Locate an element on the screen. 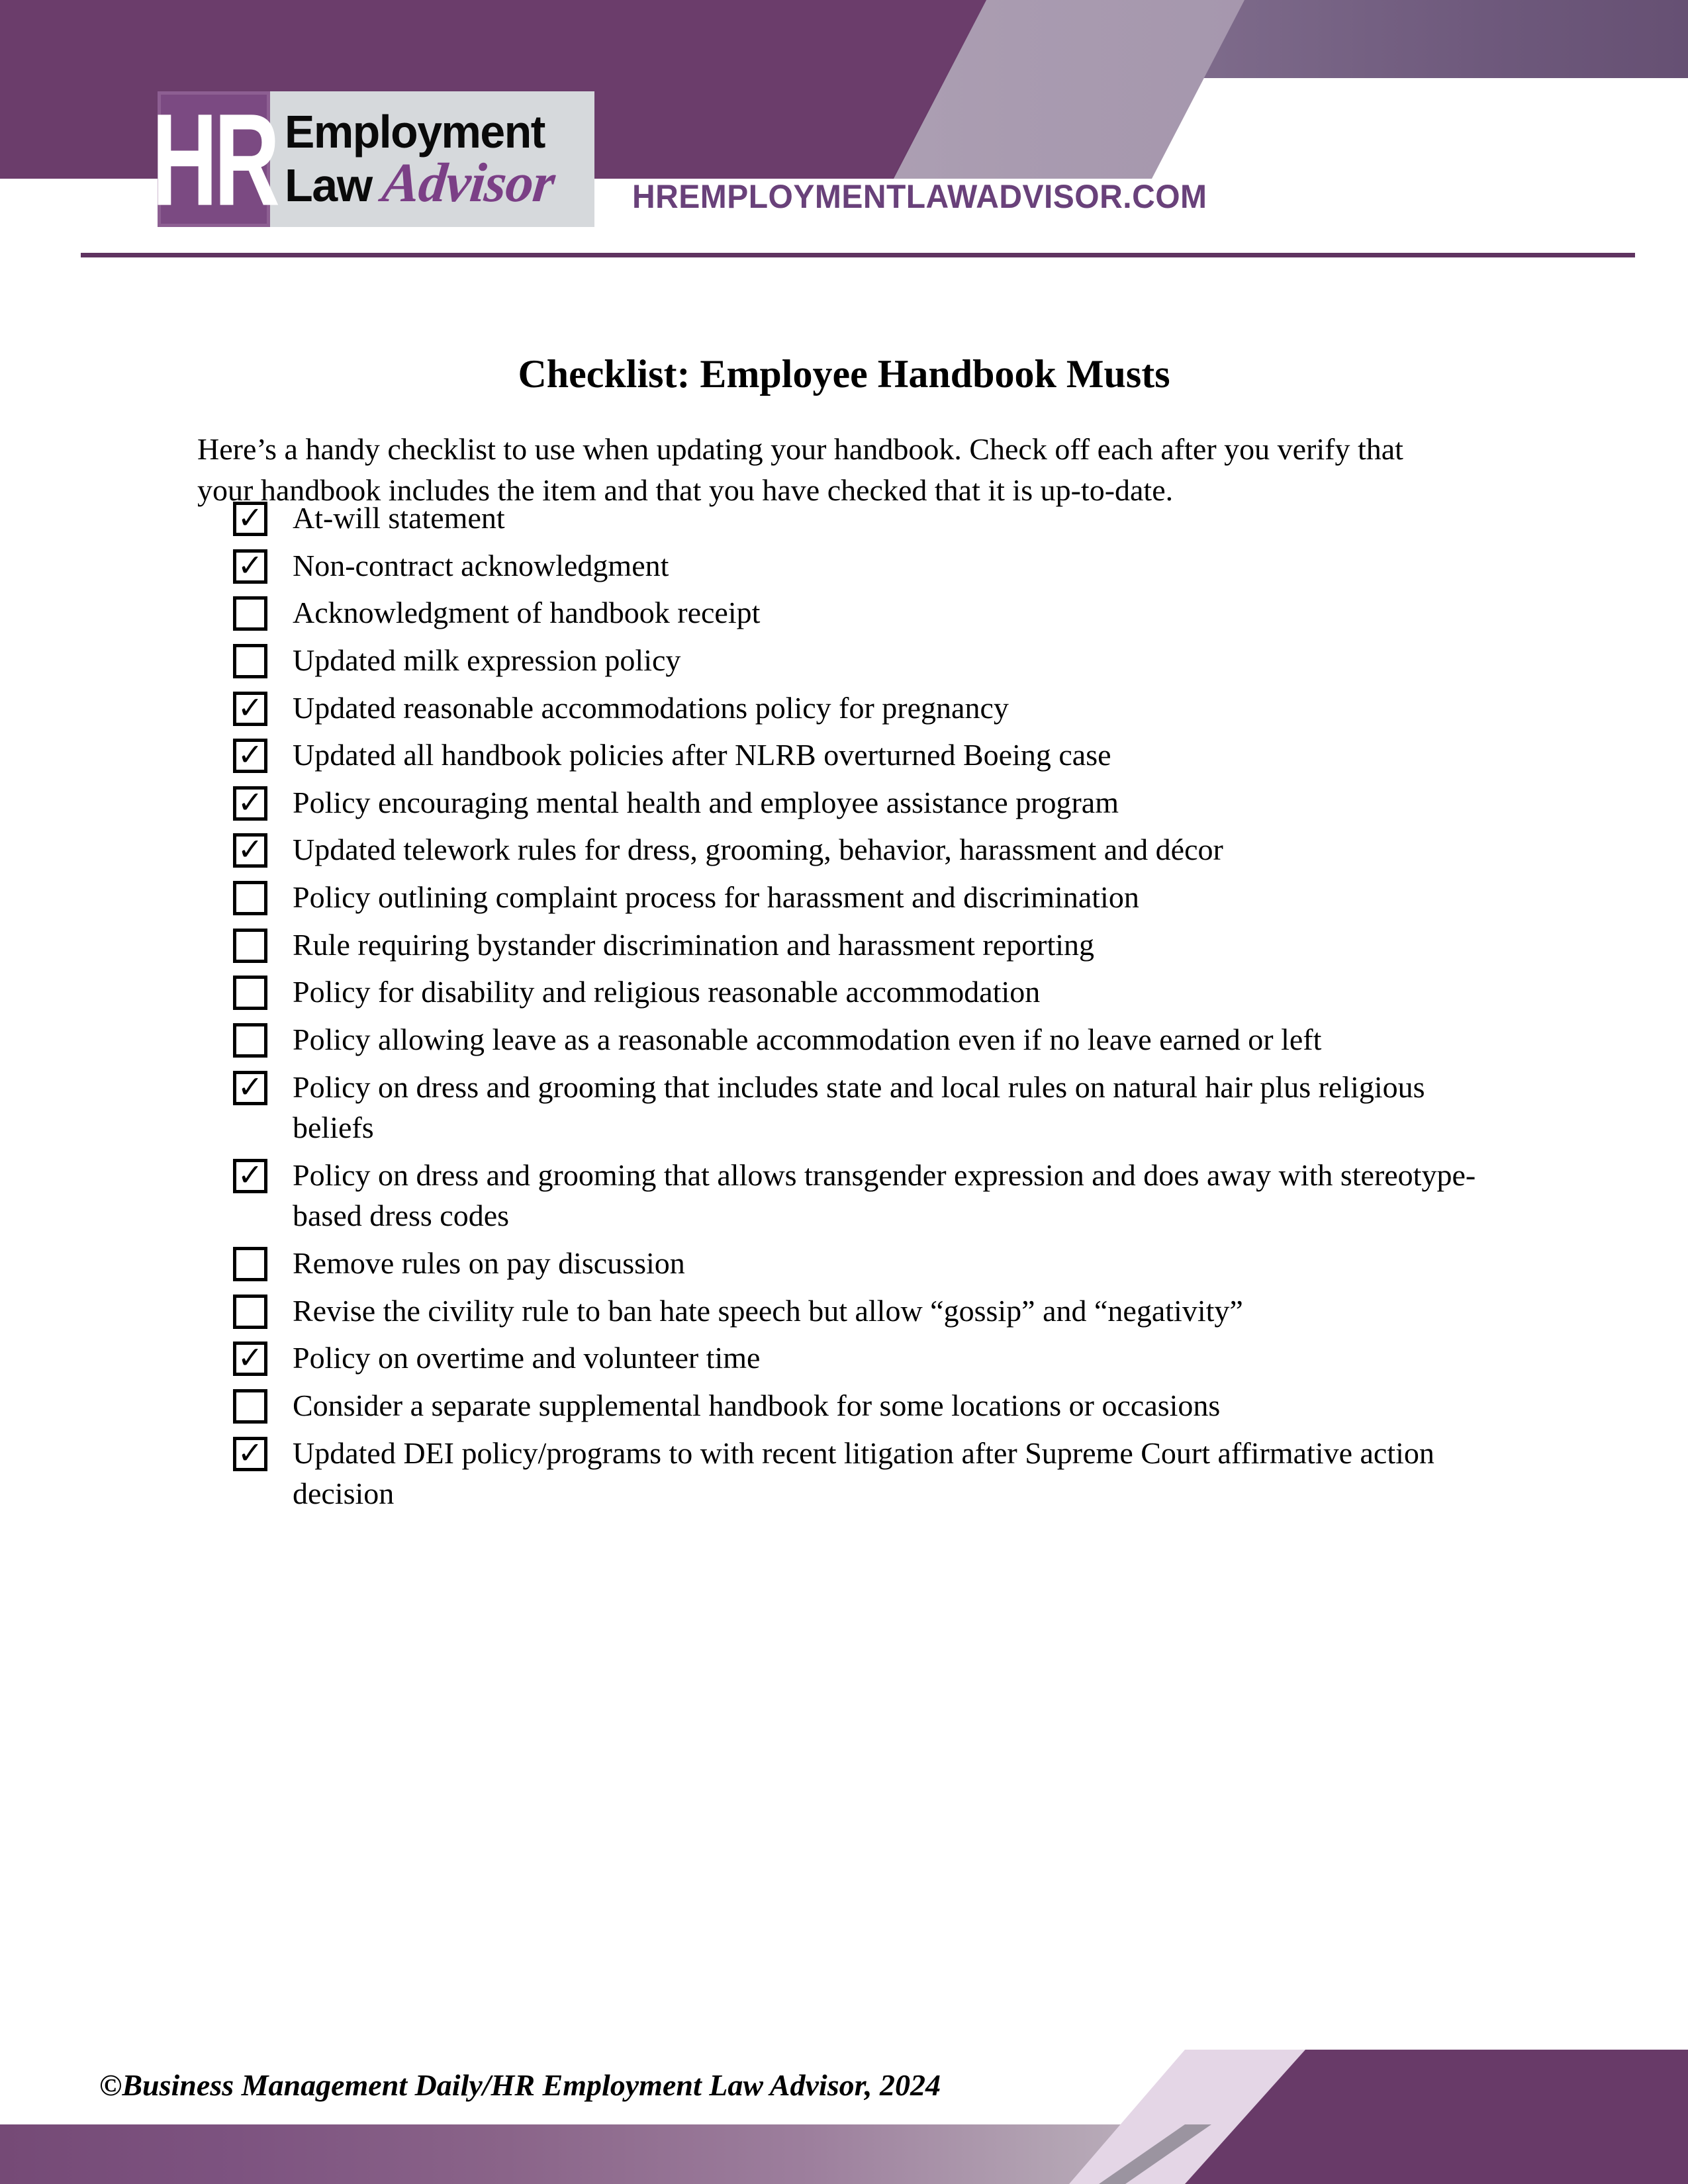  checklist-item-label: Acknowledgment of handbook receipt is located at coordinates (527, 613).